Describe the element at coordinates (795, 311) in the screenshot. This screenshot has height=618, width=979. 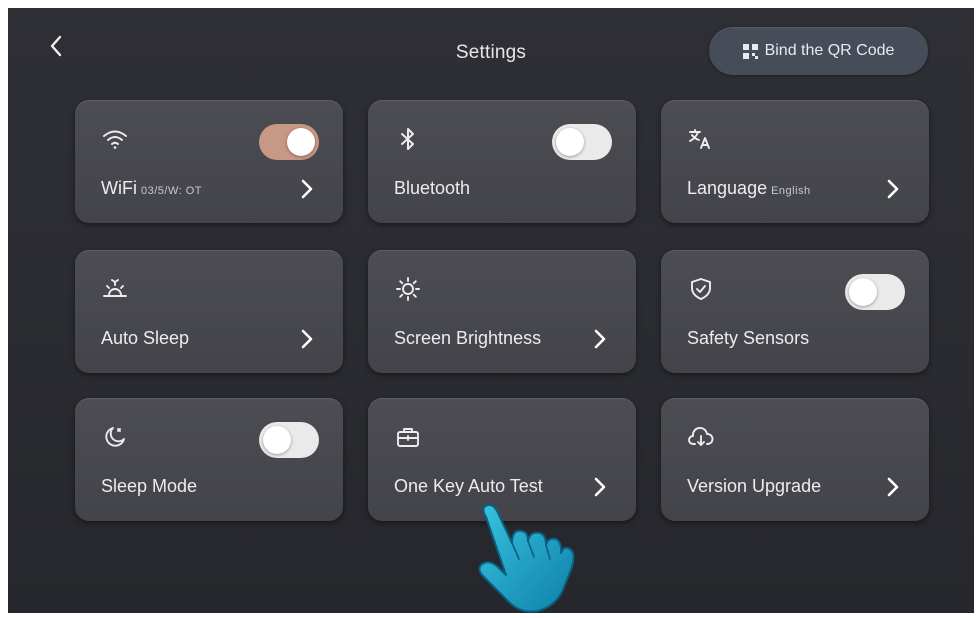
I see `tile-safety-sensors: Safety Sensors` at that location.